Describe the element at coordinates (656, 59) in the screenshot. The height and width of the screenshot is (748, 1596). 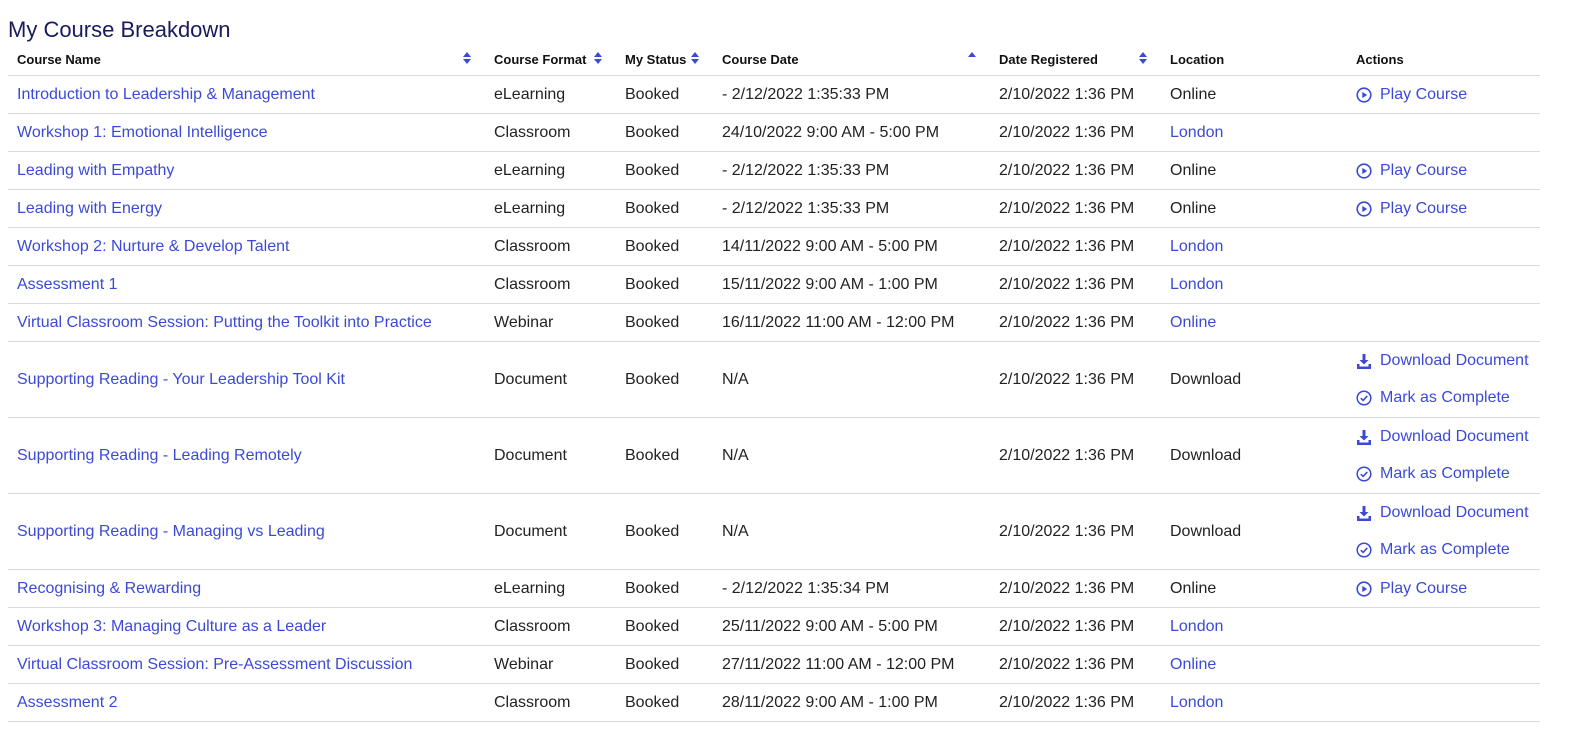
I see `header-my-status-label: My Status` at that location.